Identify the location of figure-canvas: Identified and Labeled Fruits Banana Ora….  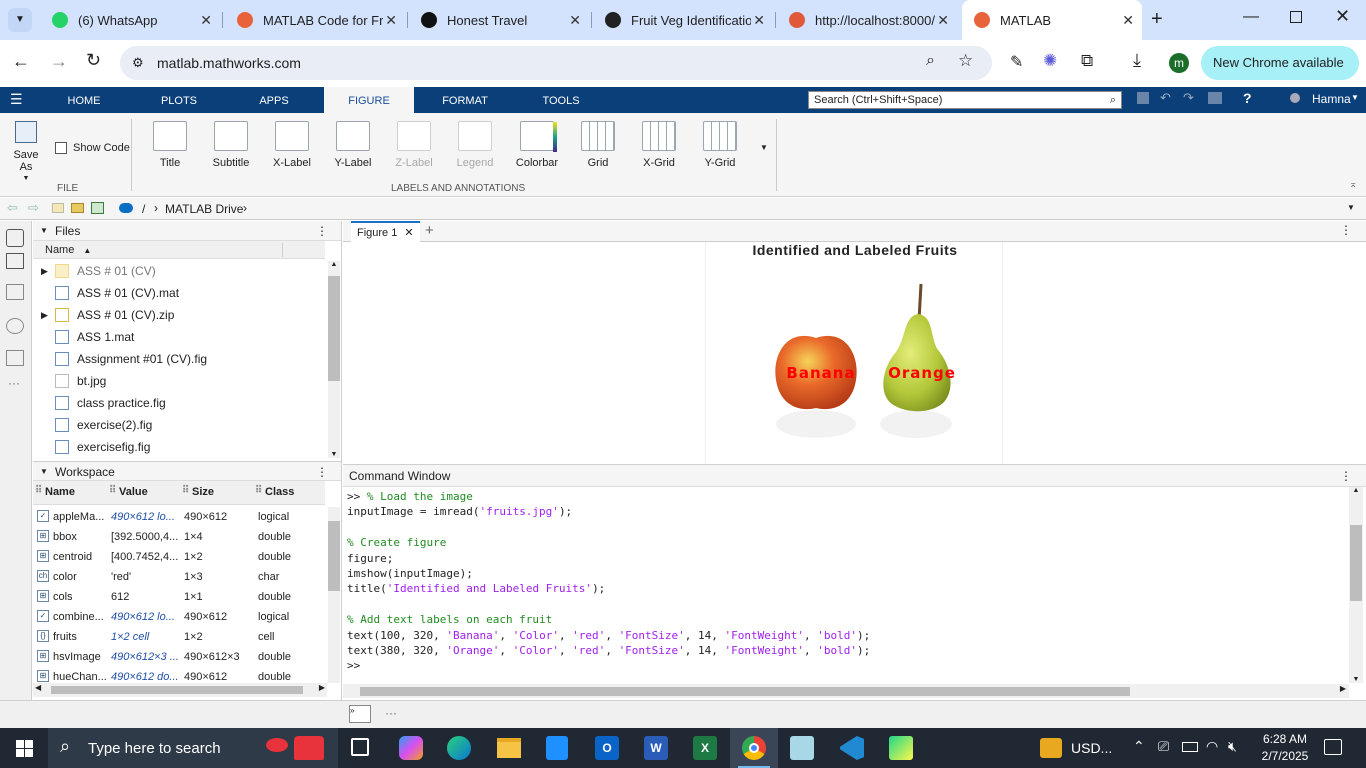
(854, 353).